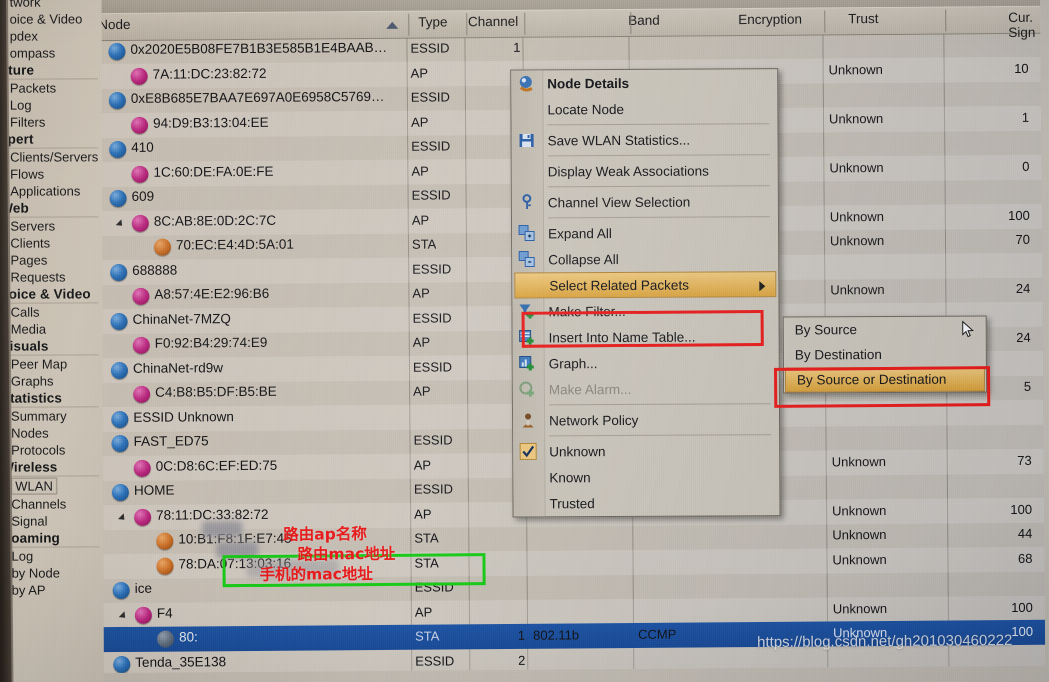 The height and width of the screenshot is (682, 1049). Describe the element at coordinates (583, 259) in the screenshot. I see `menu-item-label: Collapse All` at that location.